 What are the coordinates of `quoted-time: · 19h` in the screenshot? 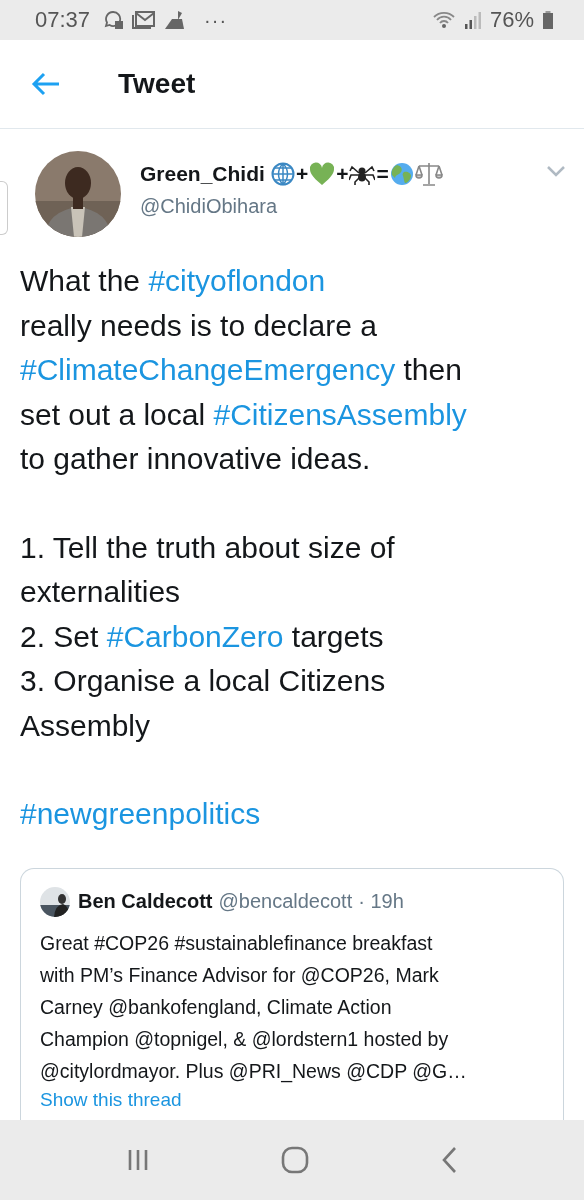 It's located at (381, 901).